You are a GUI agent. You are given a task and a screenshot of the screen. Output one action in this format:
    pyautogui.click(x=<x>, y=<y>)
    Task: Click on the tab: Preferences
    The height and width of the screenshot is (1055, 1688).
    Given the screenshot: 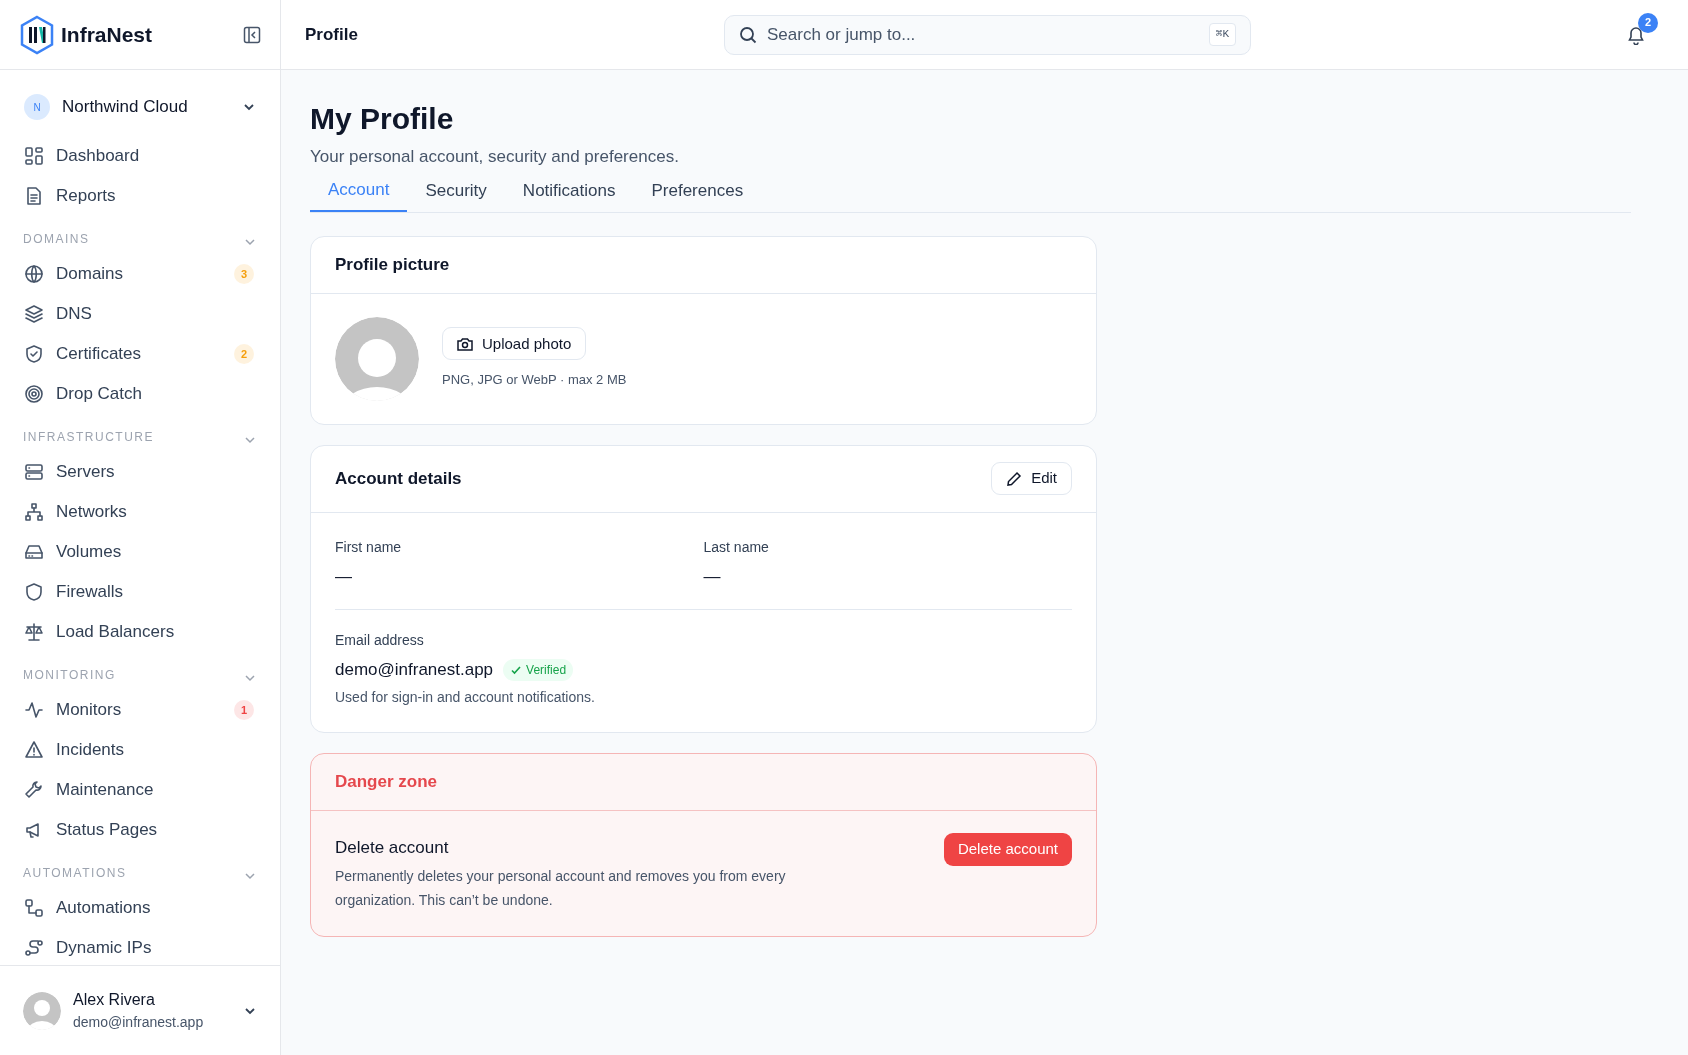 What is the action you would take?
    pyautogui.click(x=697, y=190)
    